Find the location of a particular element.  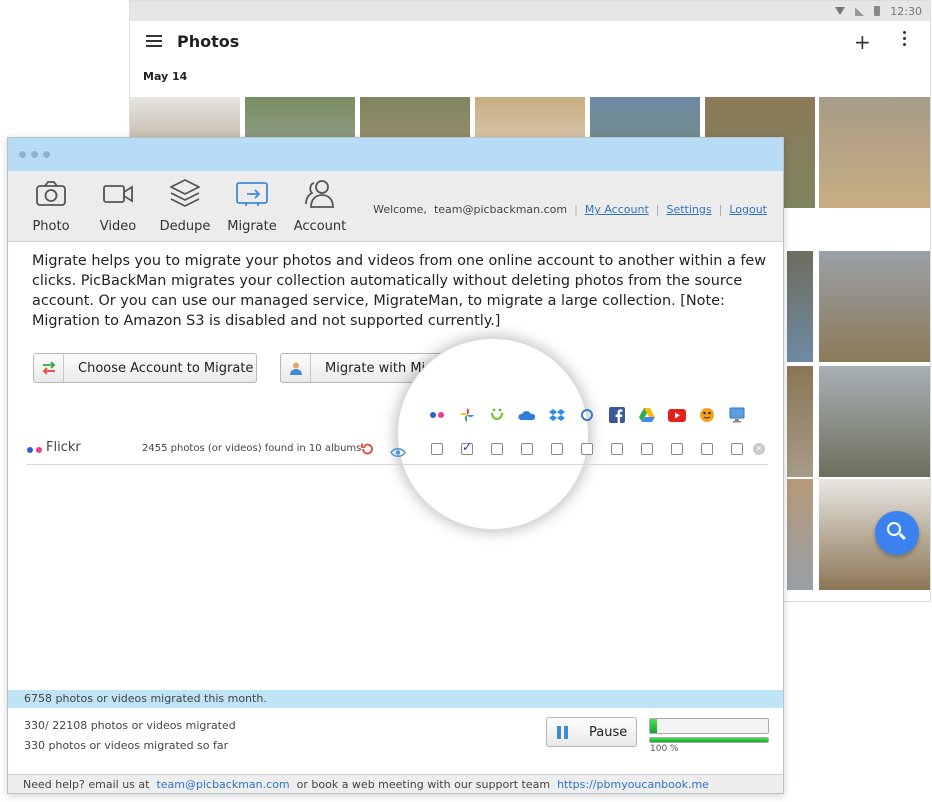

google-photos-icon is located at coordinates (467, 415).